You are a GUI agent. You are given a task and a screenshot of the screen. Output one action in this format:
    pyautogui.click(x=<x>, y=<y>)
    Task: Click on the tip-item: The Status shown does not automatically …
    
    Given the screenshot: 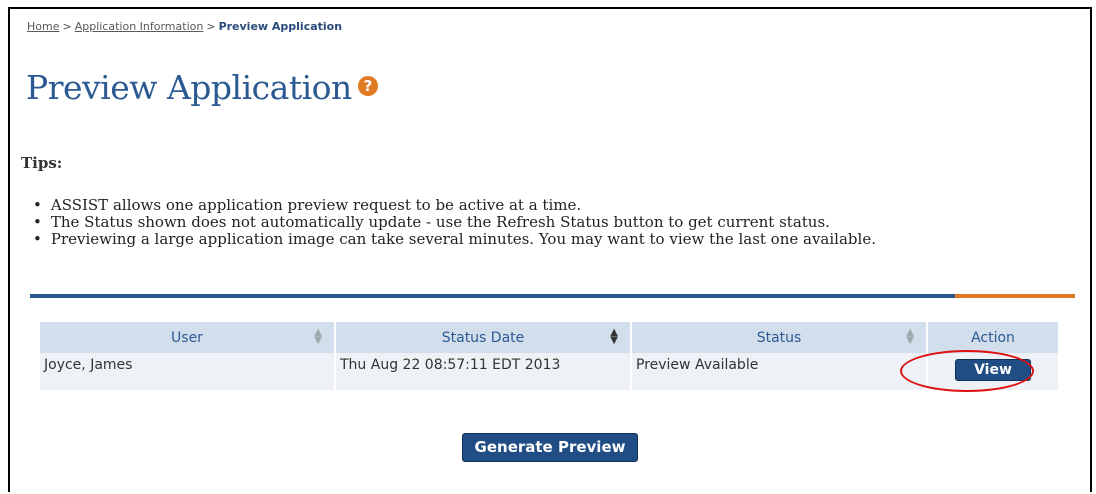 What is the action you would take?
    pyautogui.click(x=454, y=222)
    